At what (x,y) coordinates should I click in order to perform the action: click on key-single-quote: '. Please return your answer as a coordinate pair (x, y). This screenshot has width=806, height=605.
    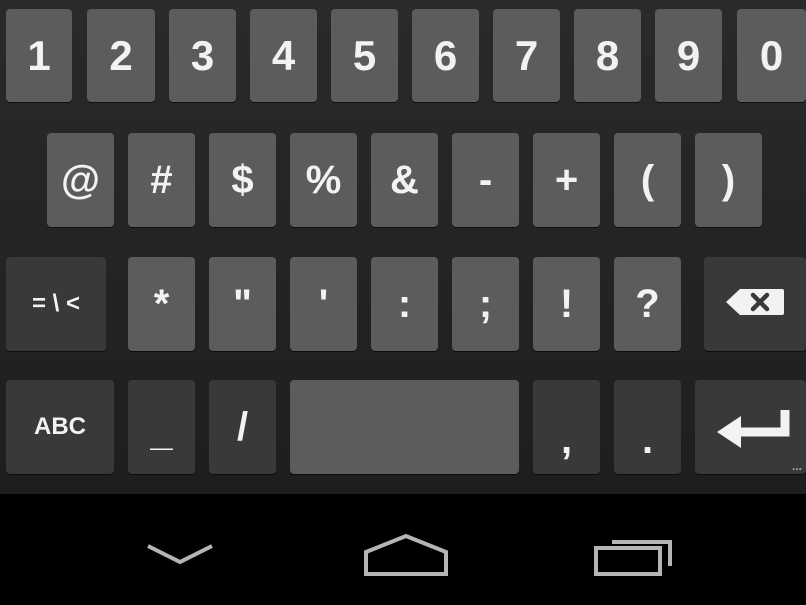
    Looking at the image, I should click on (323, 304).